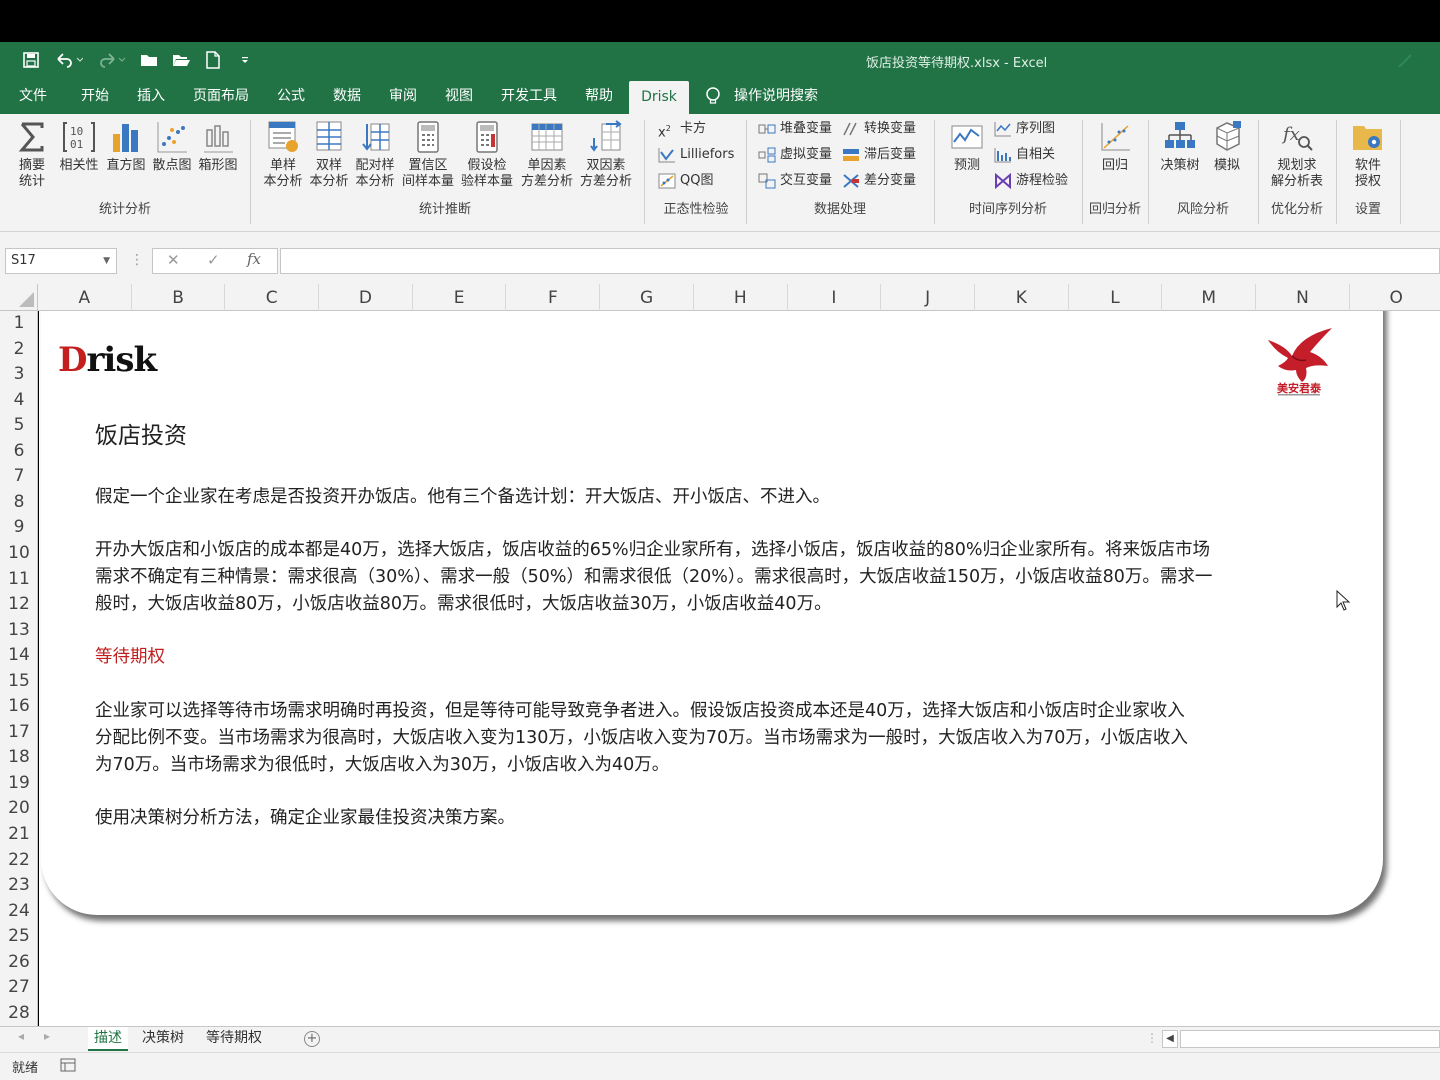 This screenshot has width=1440, height=1080. What do you see at coordinates (19, 707) in the screenshot?
I see `row-header: 16` at bounding box center [19, 707].